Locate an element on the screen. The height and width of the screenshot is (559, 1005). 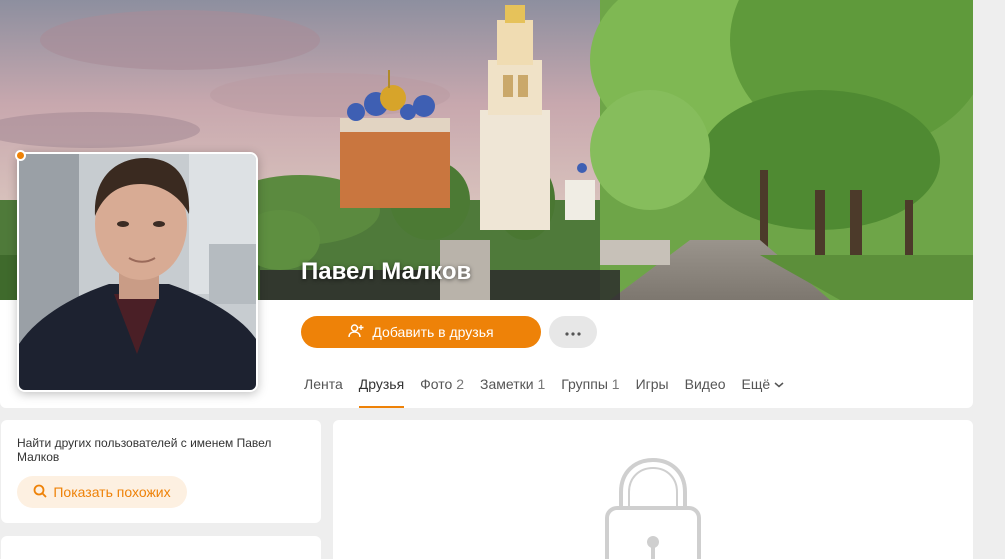
tab-label: Фото is located at coordinates (436, 384).